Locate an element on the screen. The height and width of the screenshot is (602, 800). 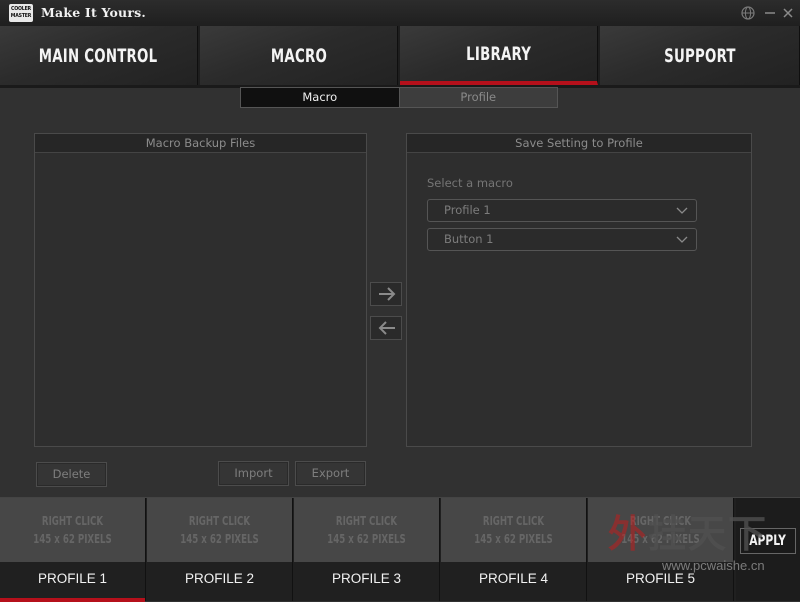
title-bar: COOLER MASTER Make It Yours. is located at coordinates (400, 13).